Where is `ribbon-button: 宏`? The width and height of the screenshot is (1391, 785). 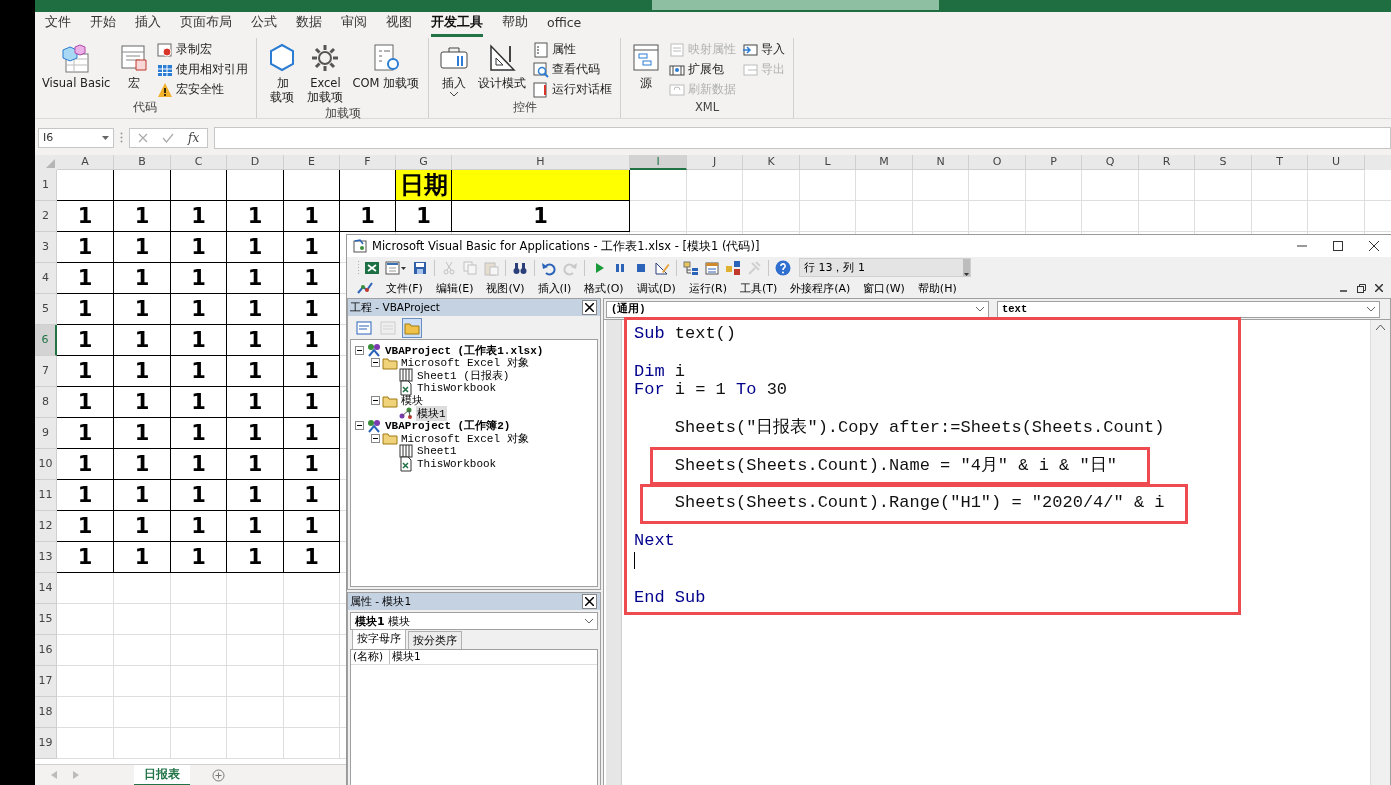 ribbon-button: 宏 is located at coordinates (134, 70).